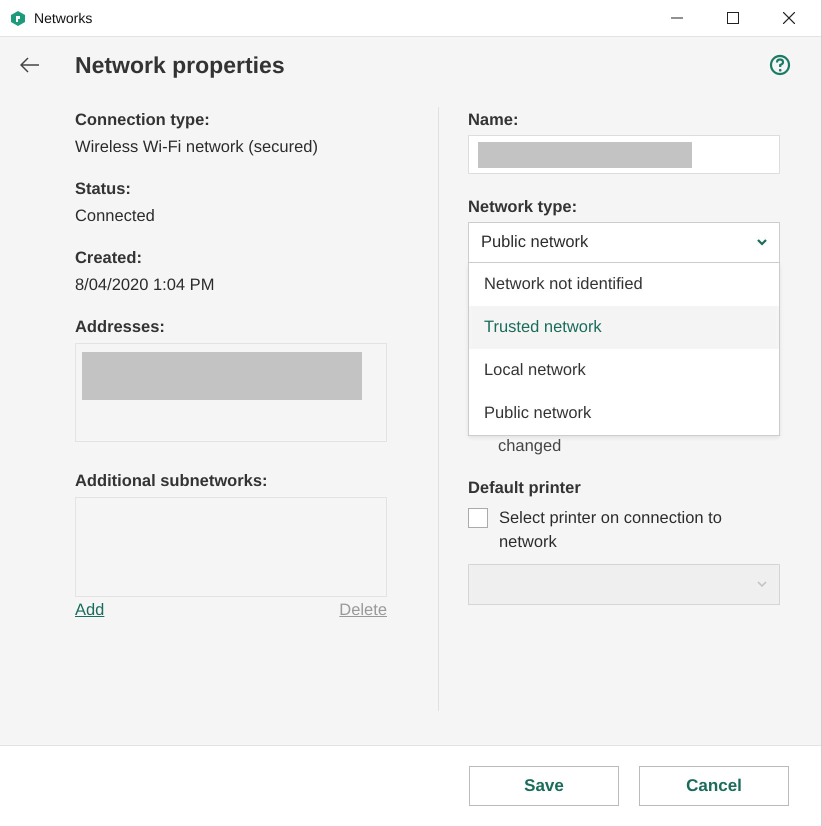  Describe the element at coordinates (714, 786) in the screenshot. I see `dialog-button: Cancel` at that location.